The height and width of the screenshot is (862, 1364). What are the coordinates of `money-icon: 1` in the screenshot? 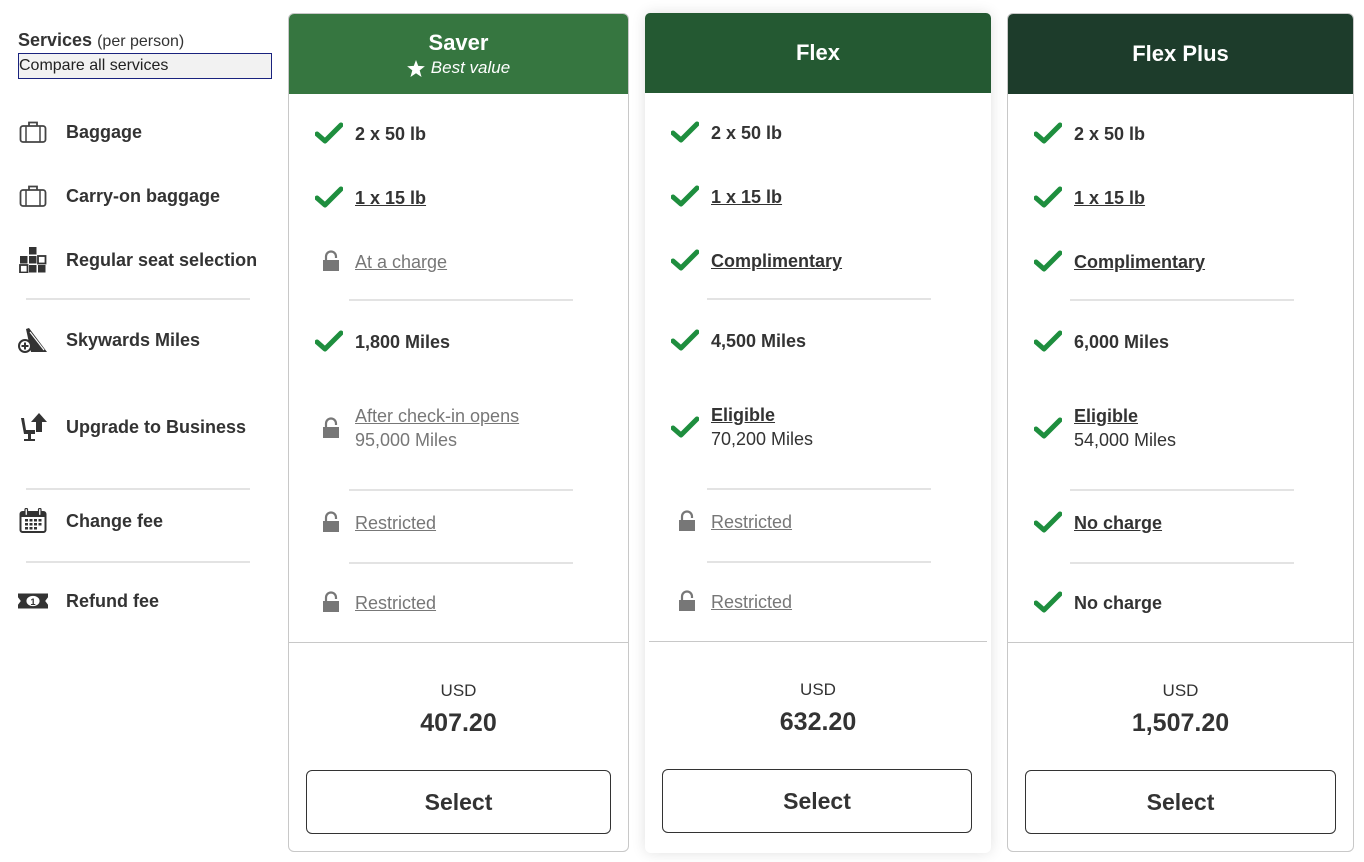 It's located at (33, 601).